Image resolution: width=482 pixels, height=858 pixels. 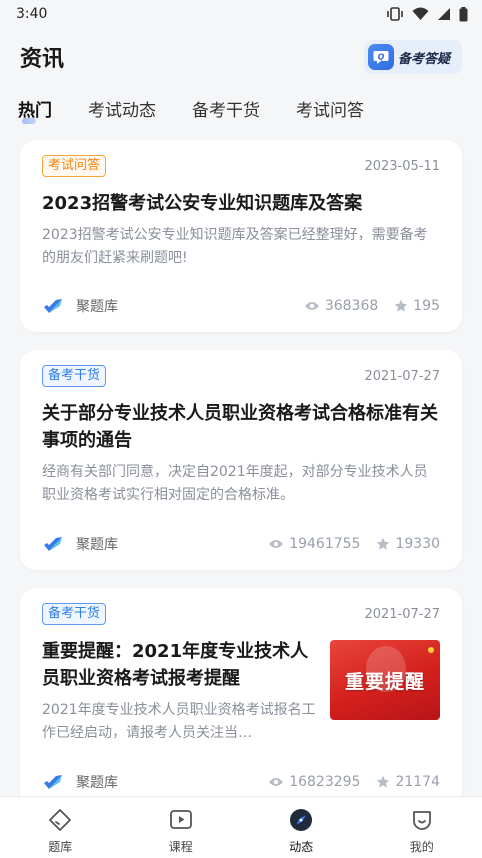 What do you see at coordinates (240, 427) in the screenshot?
I see `article-title: 关于部分专业技术人员职业资格考试合格标准有关事项的通告` at bounding box center [240, 427].